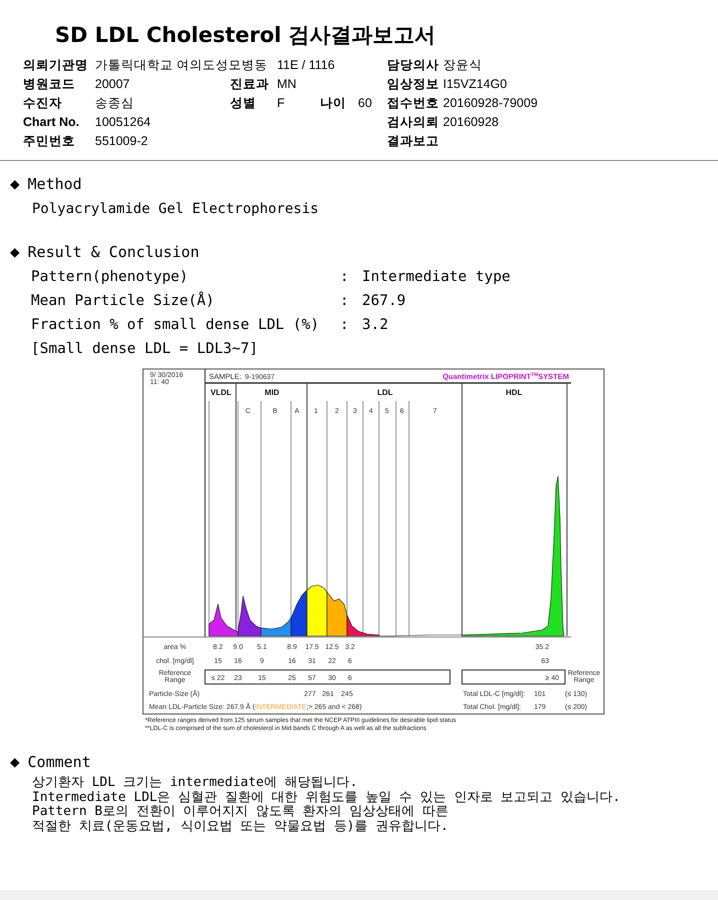 Image resolution: width=718 pixels, height=900 pixels. Describe the element at coordinates (413, 141) in the screenshot. I see `field-label: 결과보고` at that location.